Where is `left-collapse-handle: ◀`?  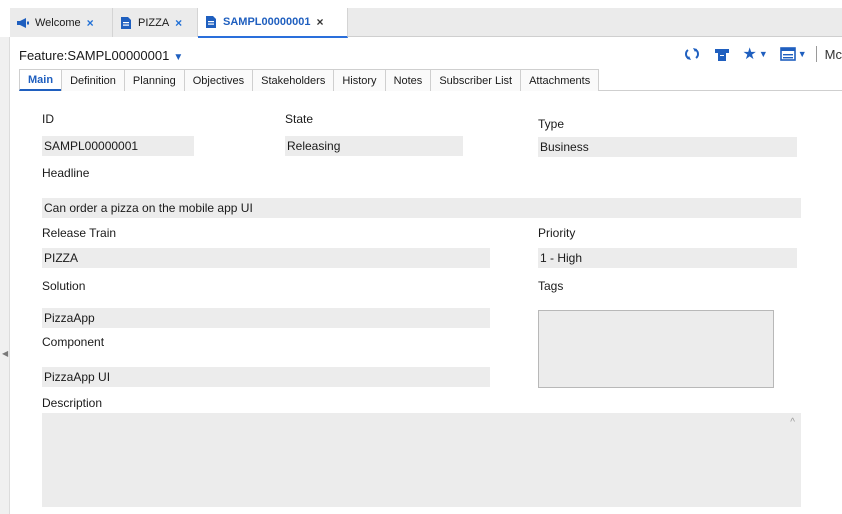
left-collapse-handle: ◀ is located at coordinates (5, 275).